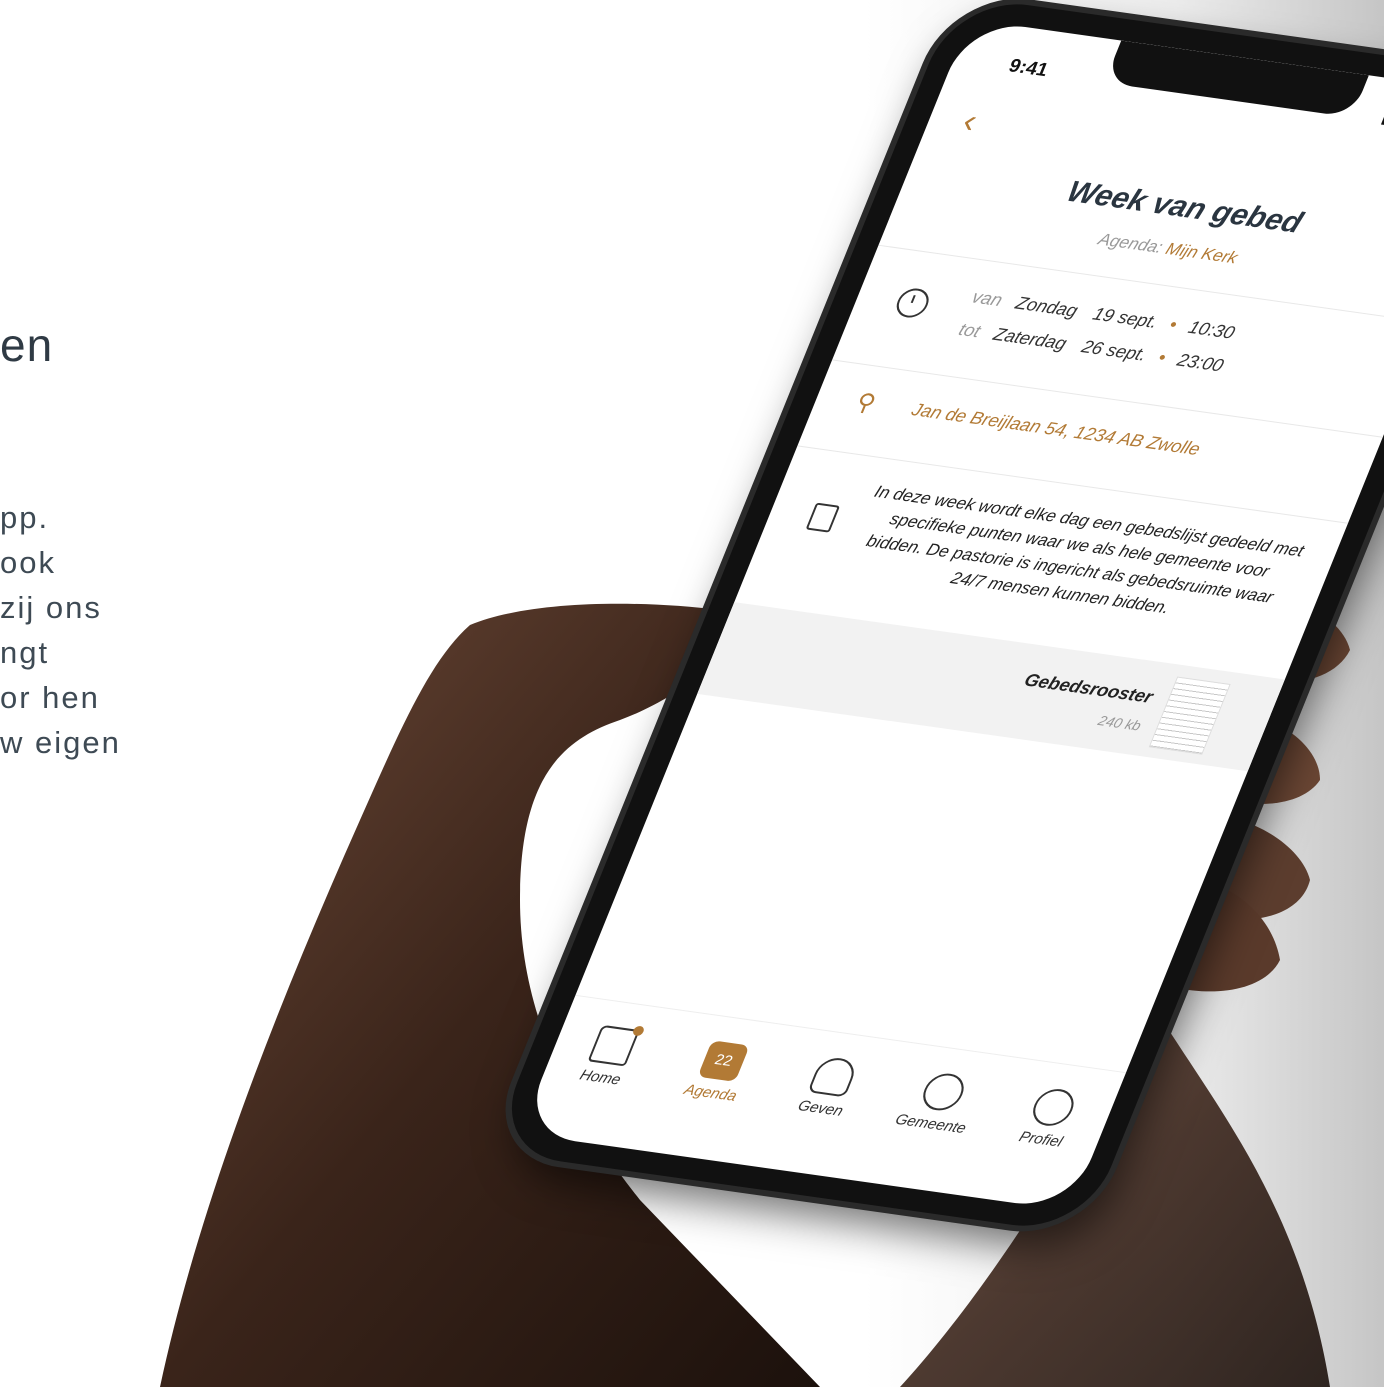 This screenshot has width=1384, height=1387. Describe the element at coordinates (1126, 317) in the screenshot. I see `from-date: 19 sept.` at that location.